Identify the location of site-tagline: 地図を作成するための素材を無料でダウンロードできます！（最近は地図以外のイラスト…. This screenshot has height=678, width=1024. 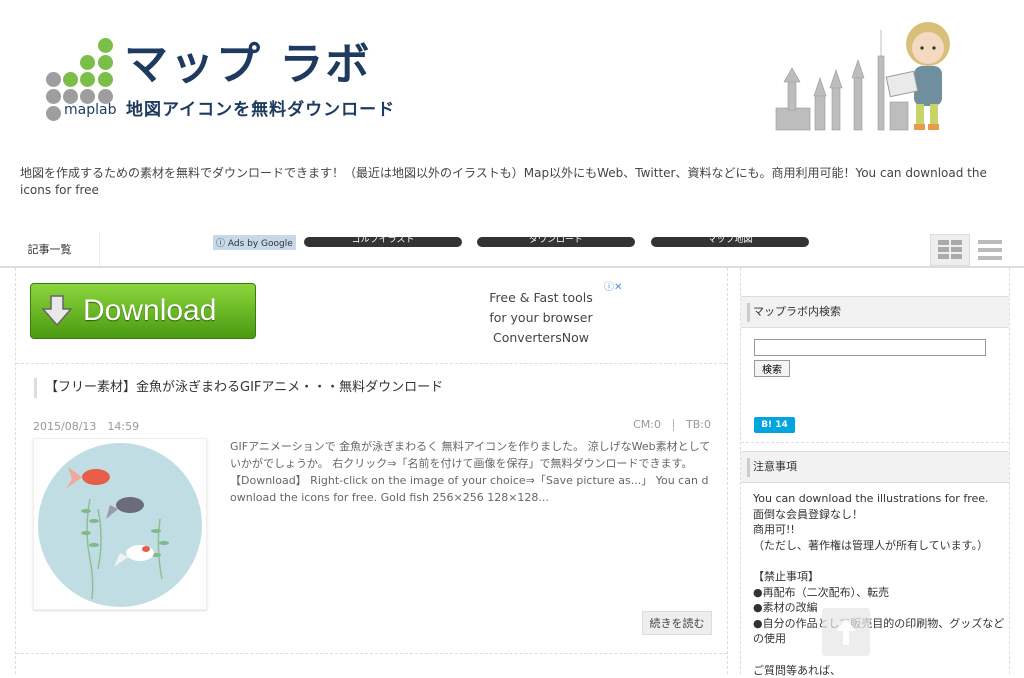
(503, 181).